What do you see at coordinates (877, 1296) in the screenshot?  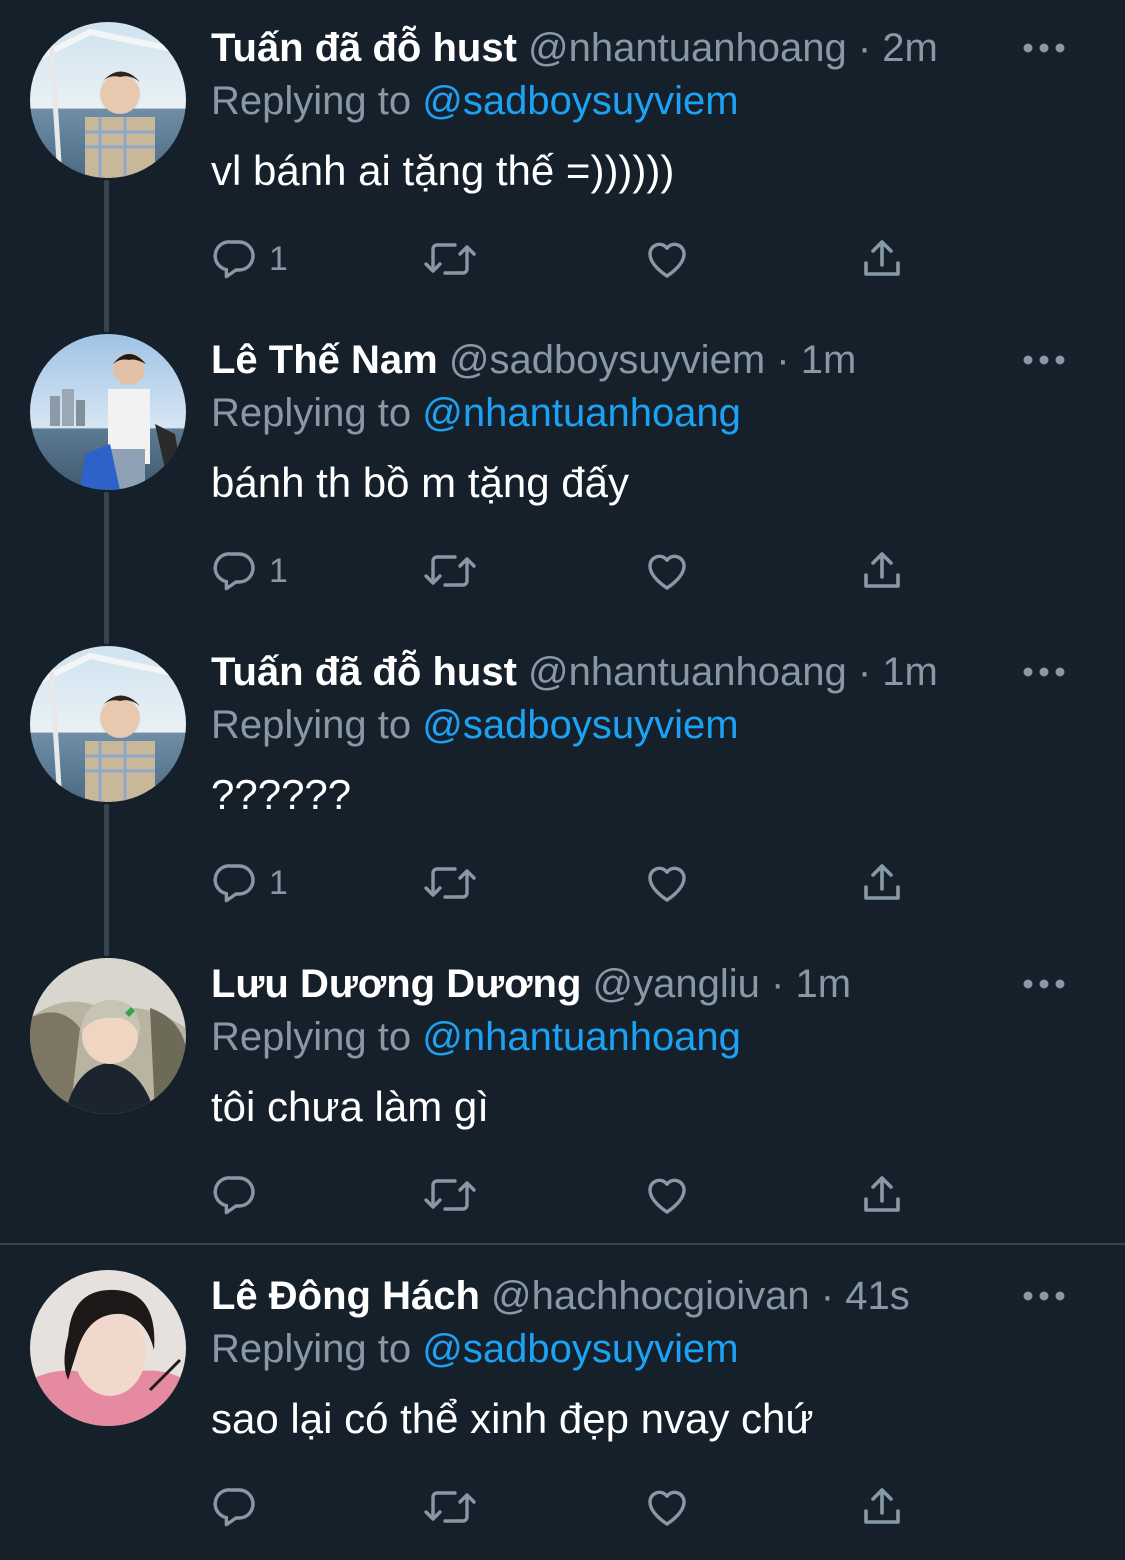 I see `timestamp: 41s` at bounding box center [877, 1296].